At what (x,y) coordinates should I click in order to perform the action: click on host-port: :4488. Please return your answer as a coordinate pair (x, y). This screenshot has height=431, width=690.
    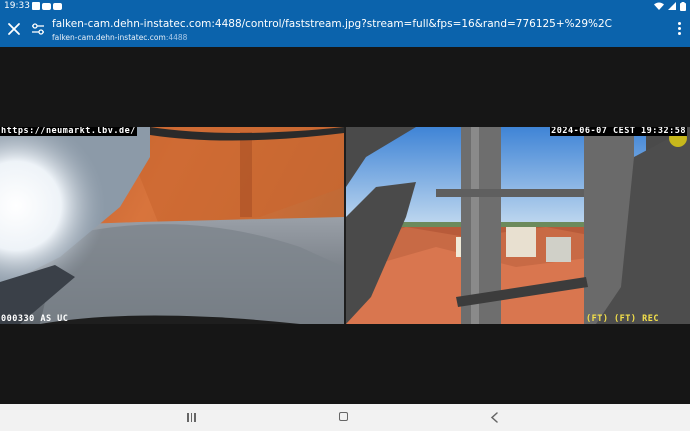
    Looking at the image, I should click on (176, 37).